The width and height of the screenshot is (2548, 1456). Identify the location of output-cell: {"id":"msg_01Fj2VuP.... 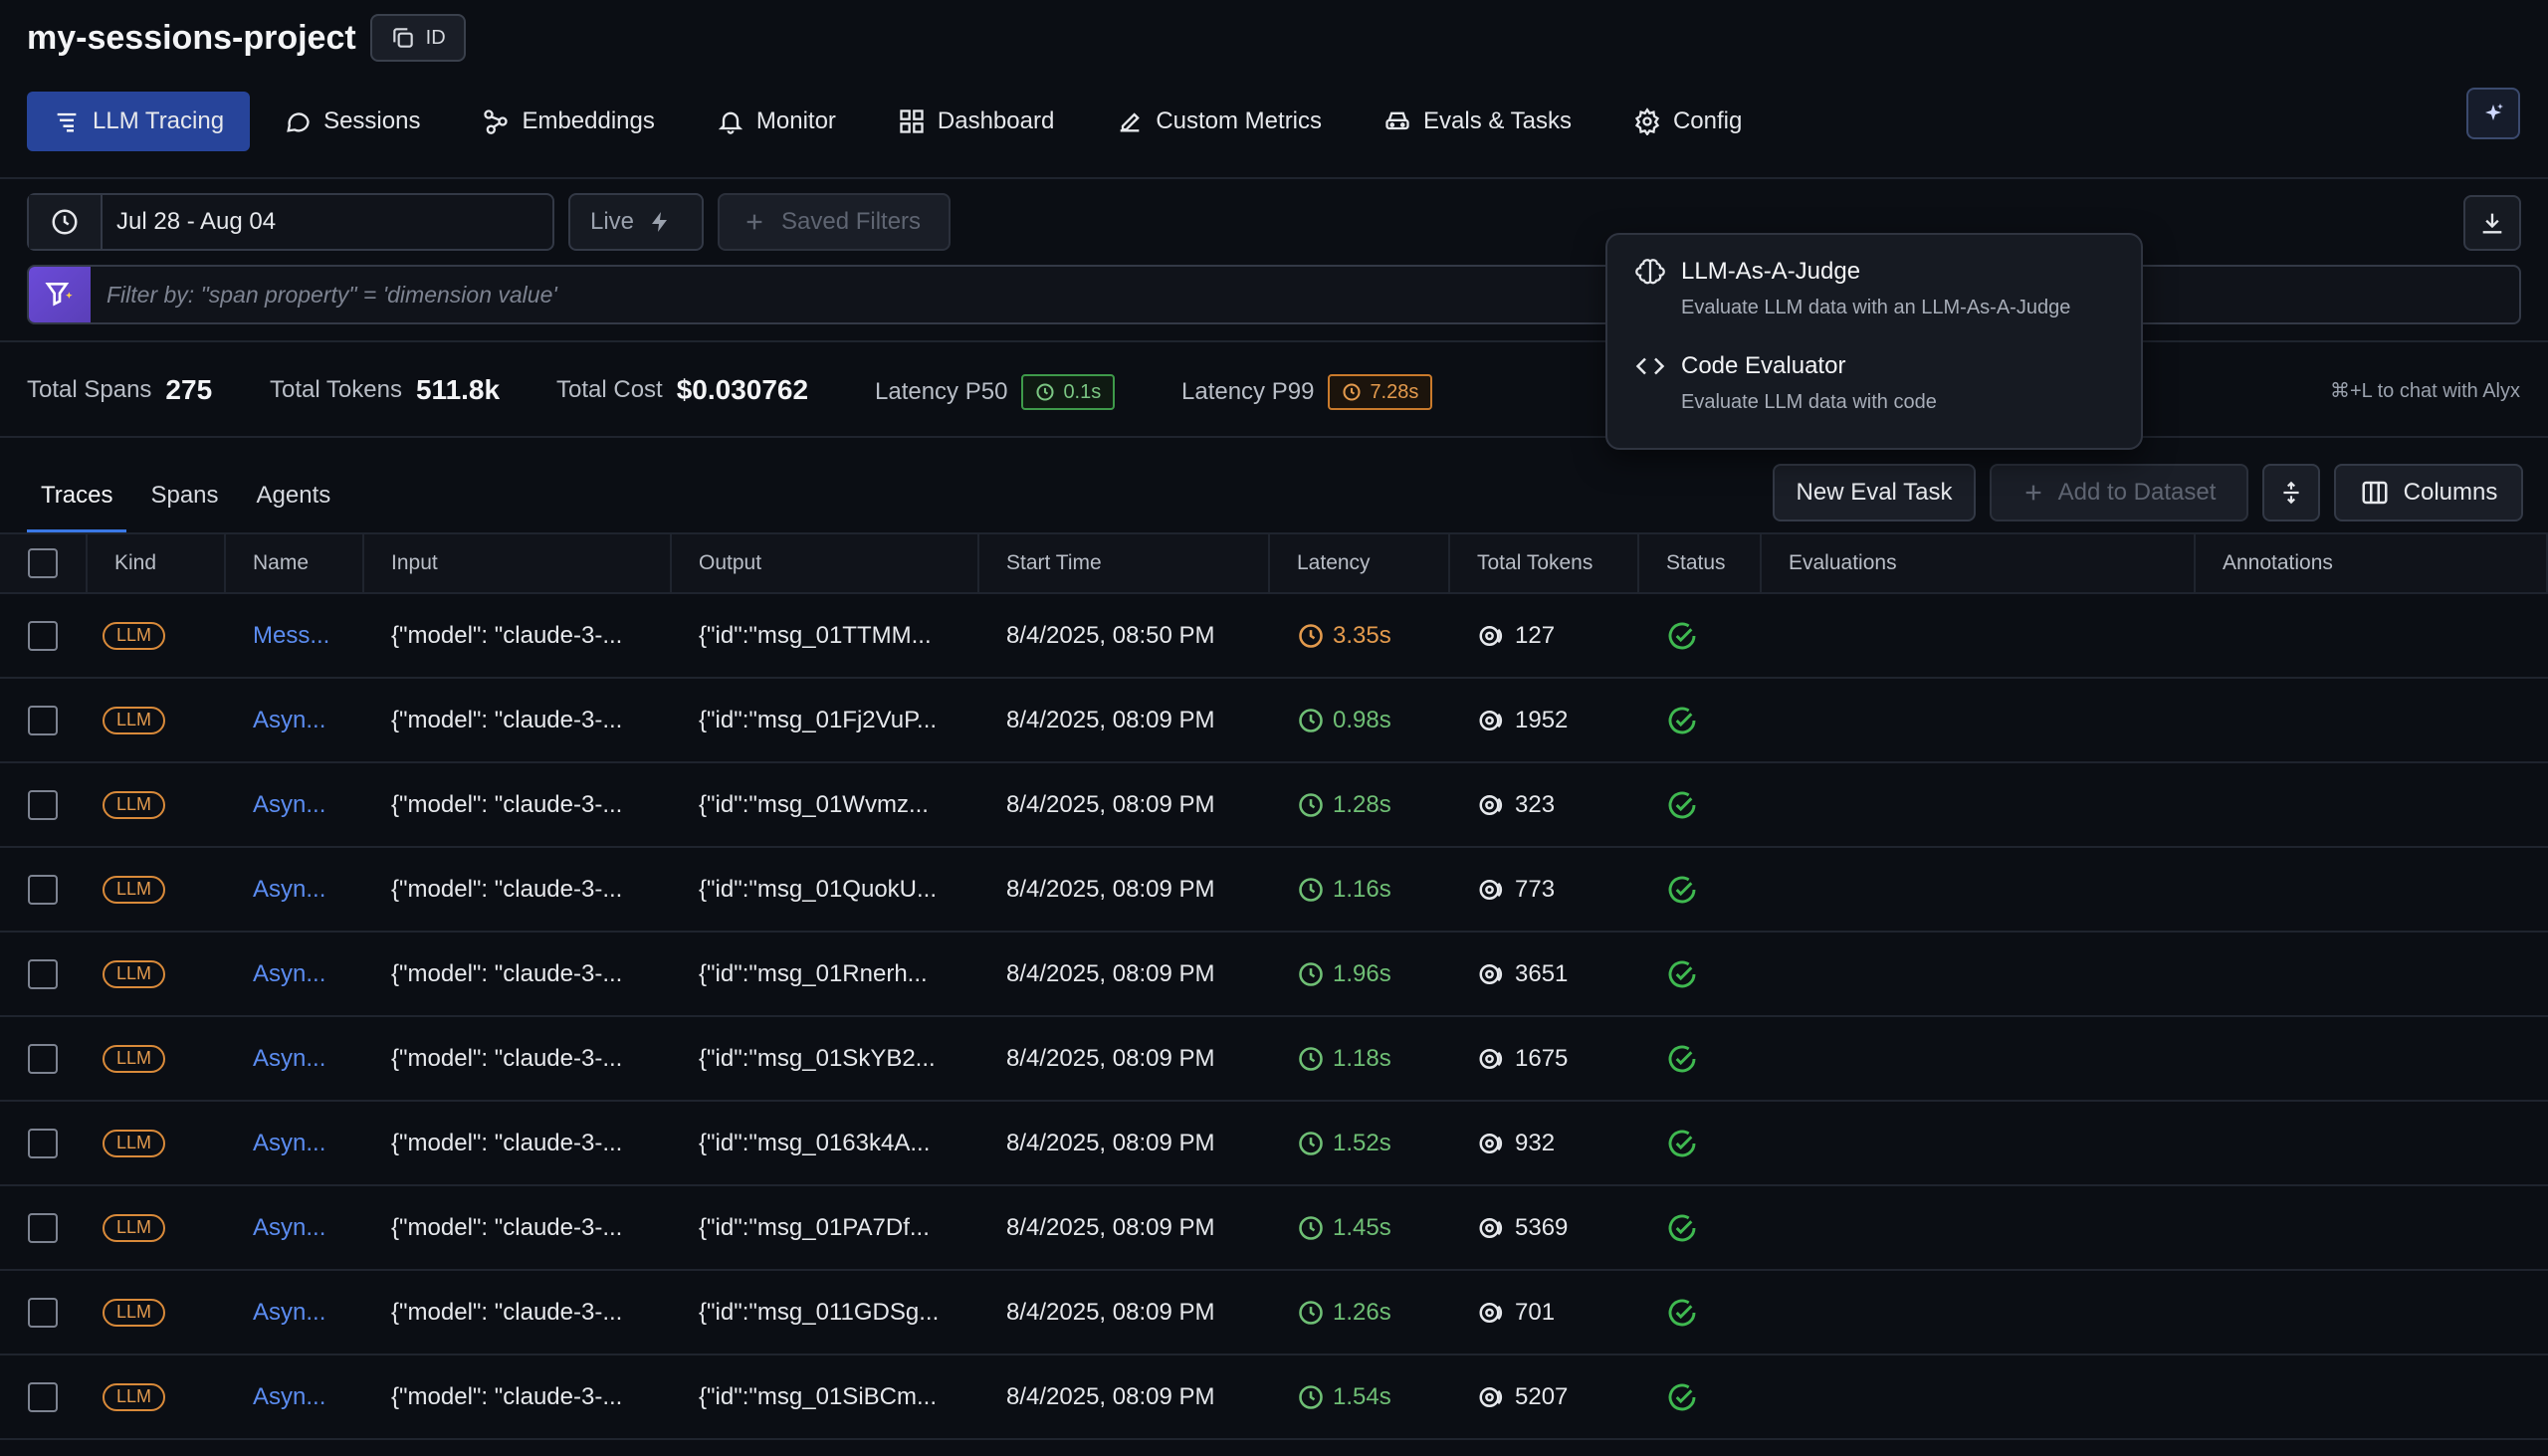
(825, 720).